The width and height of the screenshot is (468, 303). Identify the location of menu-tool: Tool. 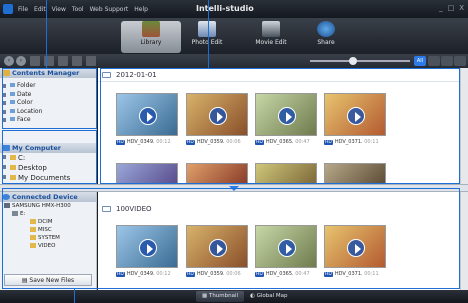
(78, 9).